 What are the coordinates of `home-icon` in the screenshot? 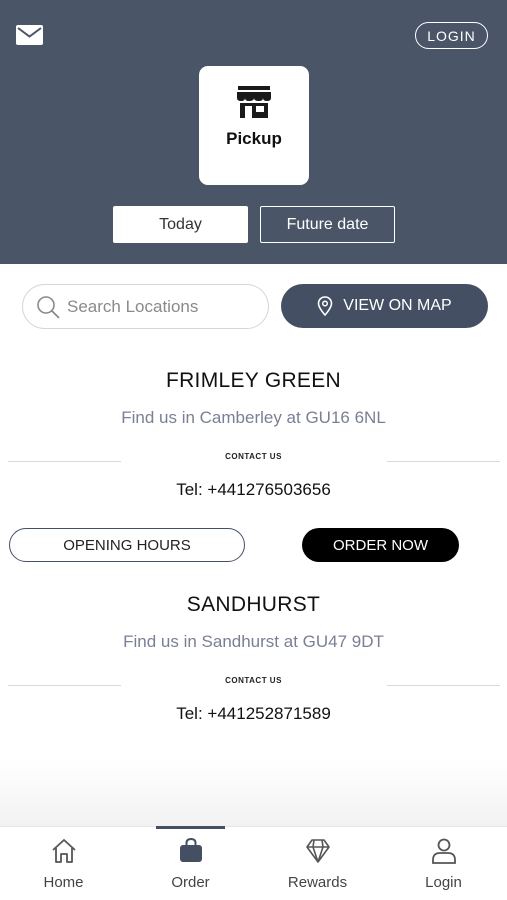 It's located at (63, 851).